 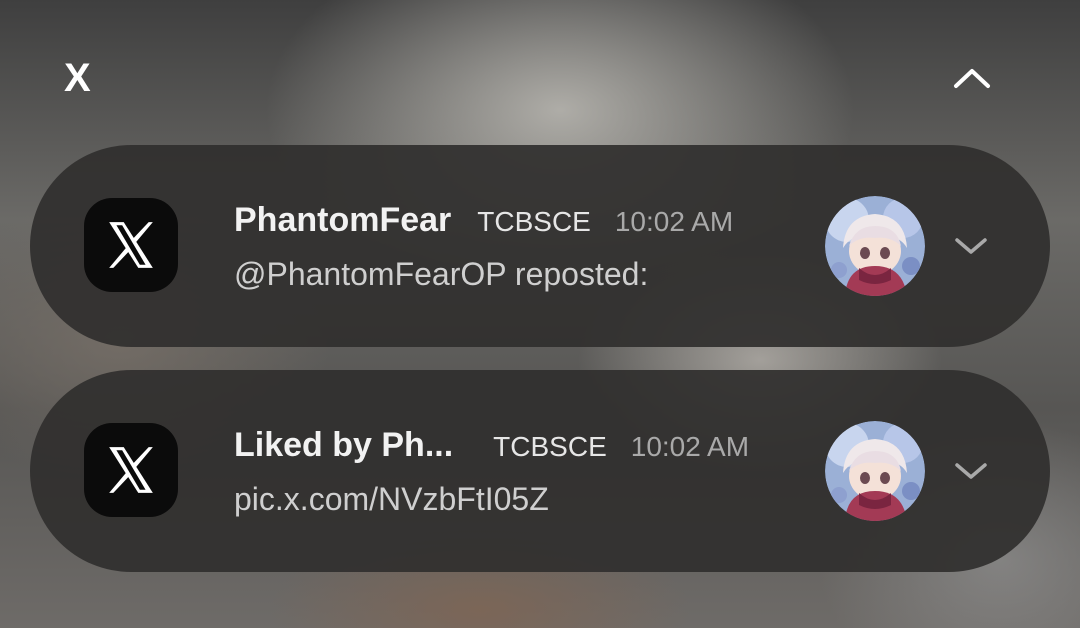 I want to click on app-name: X, so click(x=77, y=78).